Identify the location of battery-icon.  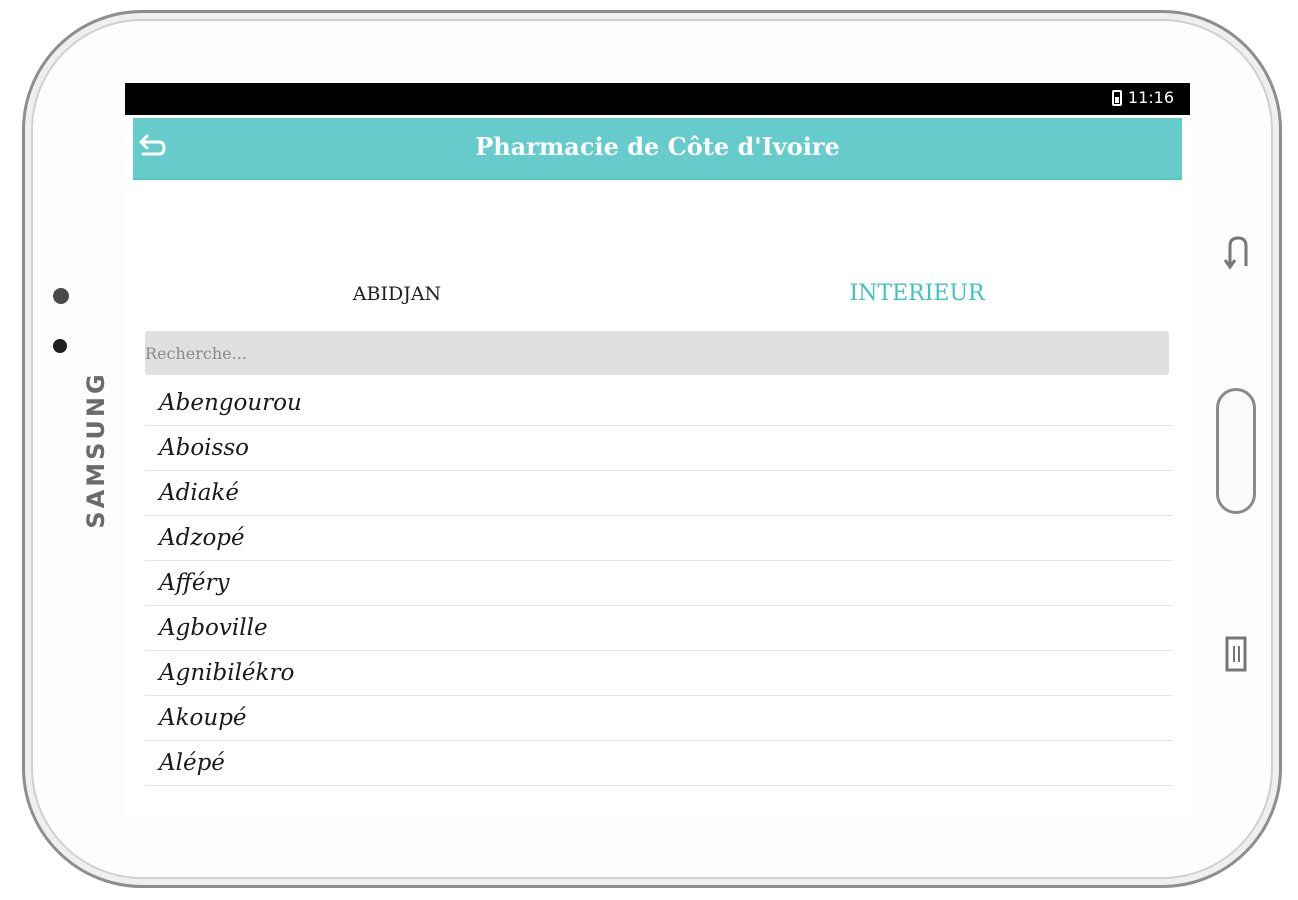
(1116, 97).